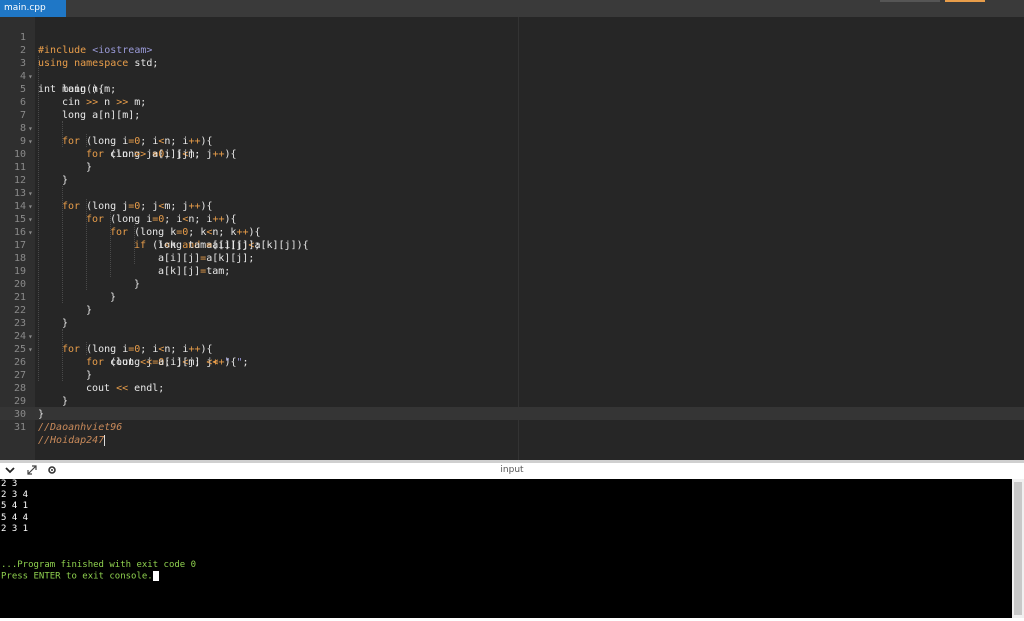  Describe the element at coordinates (965, 1) in the screenshot. I see `toolbar-accent-bar-orange` at that location.